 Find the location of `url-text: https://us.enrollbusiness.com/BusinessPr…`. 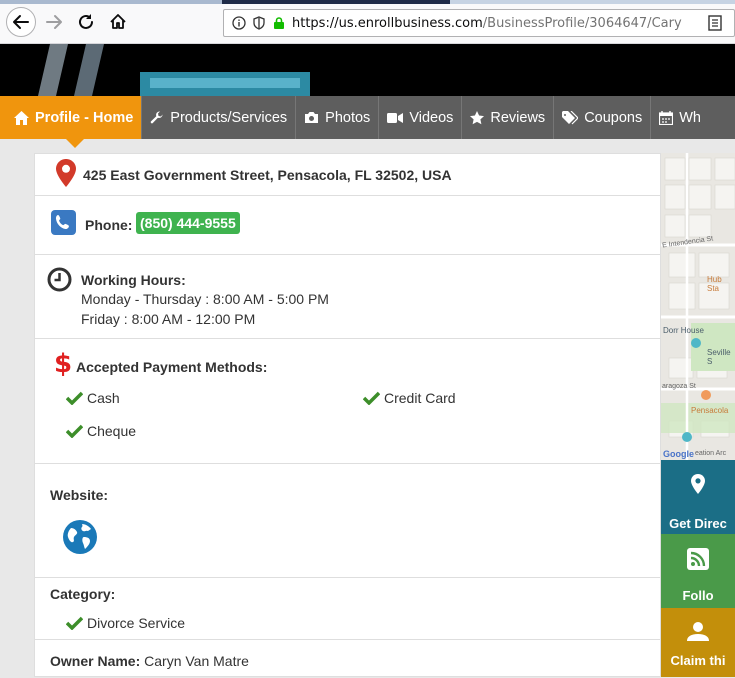

url-text: https://us.enrollbusiness.com/BusinessPr… is located at coordinates (487, 23).